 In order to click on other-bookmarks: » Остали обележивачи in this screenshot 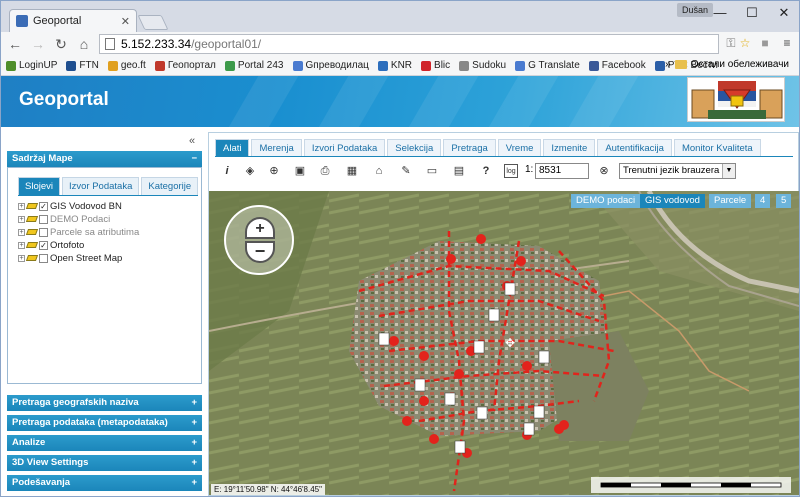, I will do `click(727, 64)`.